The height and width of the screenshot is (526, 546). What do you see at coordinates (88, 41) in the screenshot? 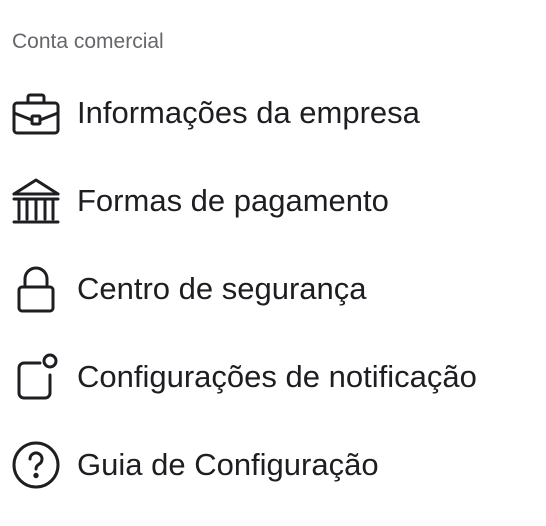
I see `section-title: Conta comercial` at bounding box center [88, 41].